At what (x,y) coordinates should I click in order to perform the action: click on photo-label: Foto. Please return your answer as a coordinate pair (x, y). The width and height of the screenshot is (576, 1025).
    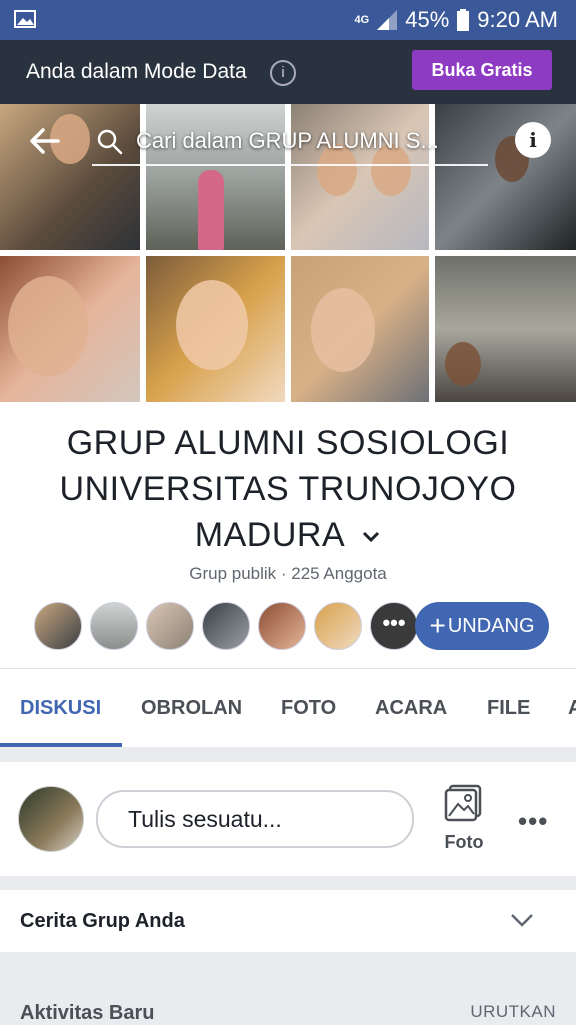
    Looking at the image, I should click on (464, 842).